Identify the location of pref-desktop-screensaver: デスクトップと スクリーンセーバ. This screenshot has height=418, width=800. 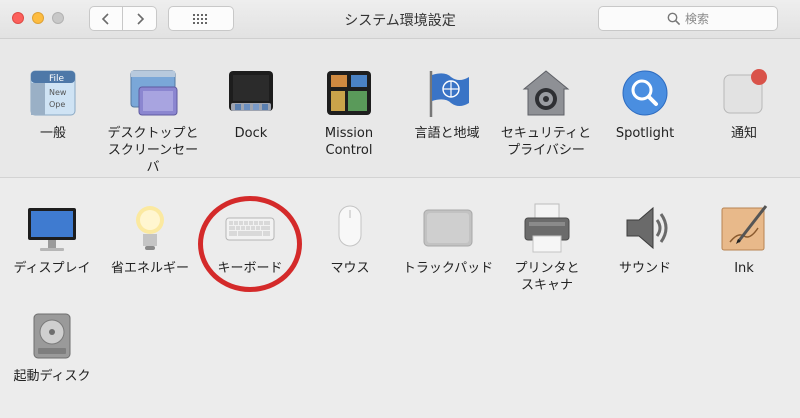
(153, 121).